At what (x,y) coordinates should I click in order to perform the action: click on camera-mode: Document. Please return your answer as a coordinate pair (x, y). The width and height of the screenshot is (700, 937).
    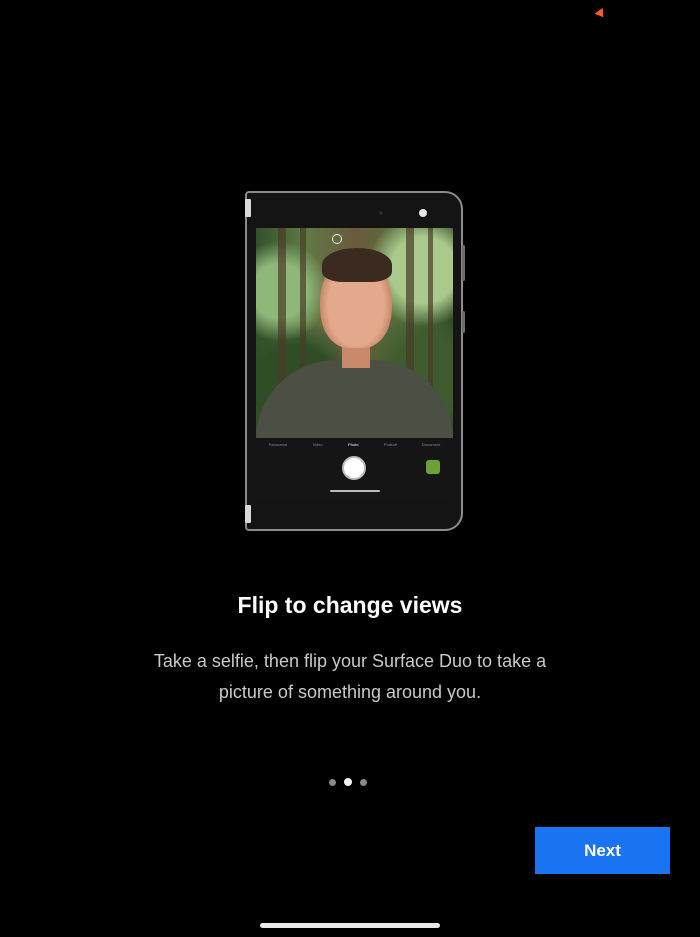
    Looking at the image, I should click on (431, 444).